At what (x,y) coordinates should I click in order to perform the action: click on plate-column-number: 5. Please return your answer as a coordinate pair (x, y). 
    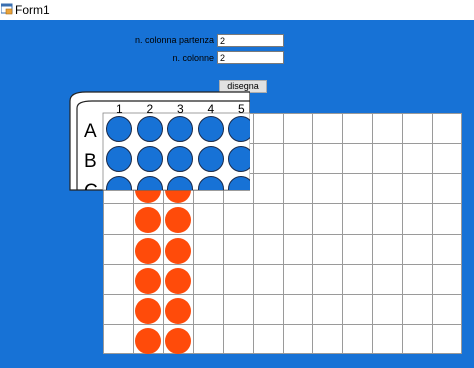
    Looking at the image, I should click on (241, 109).